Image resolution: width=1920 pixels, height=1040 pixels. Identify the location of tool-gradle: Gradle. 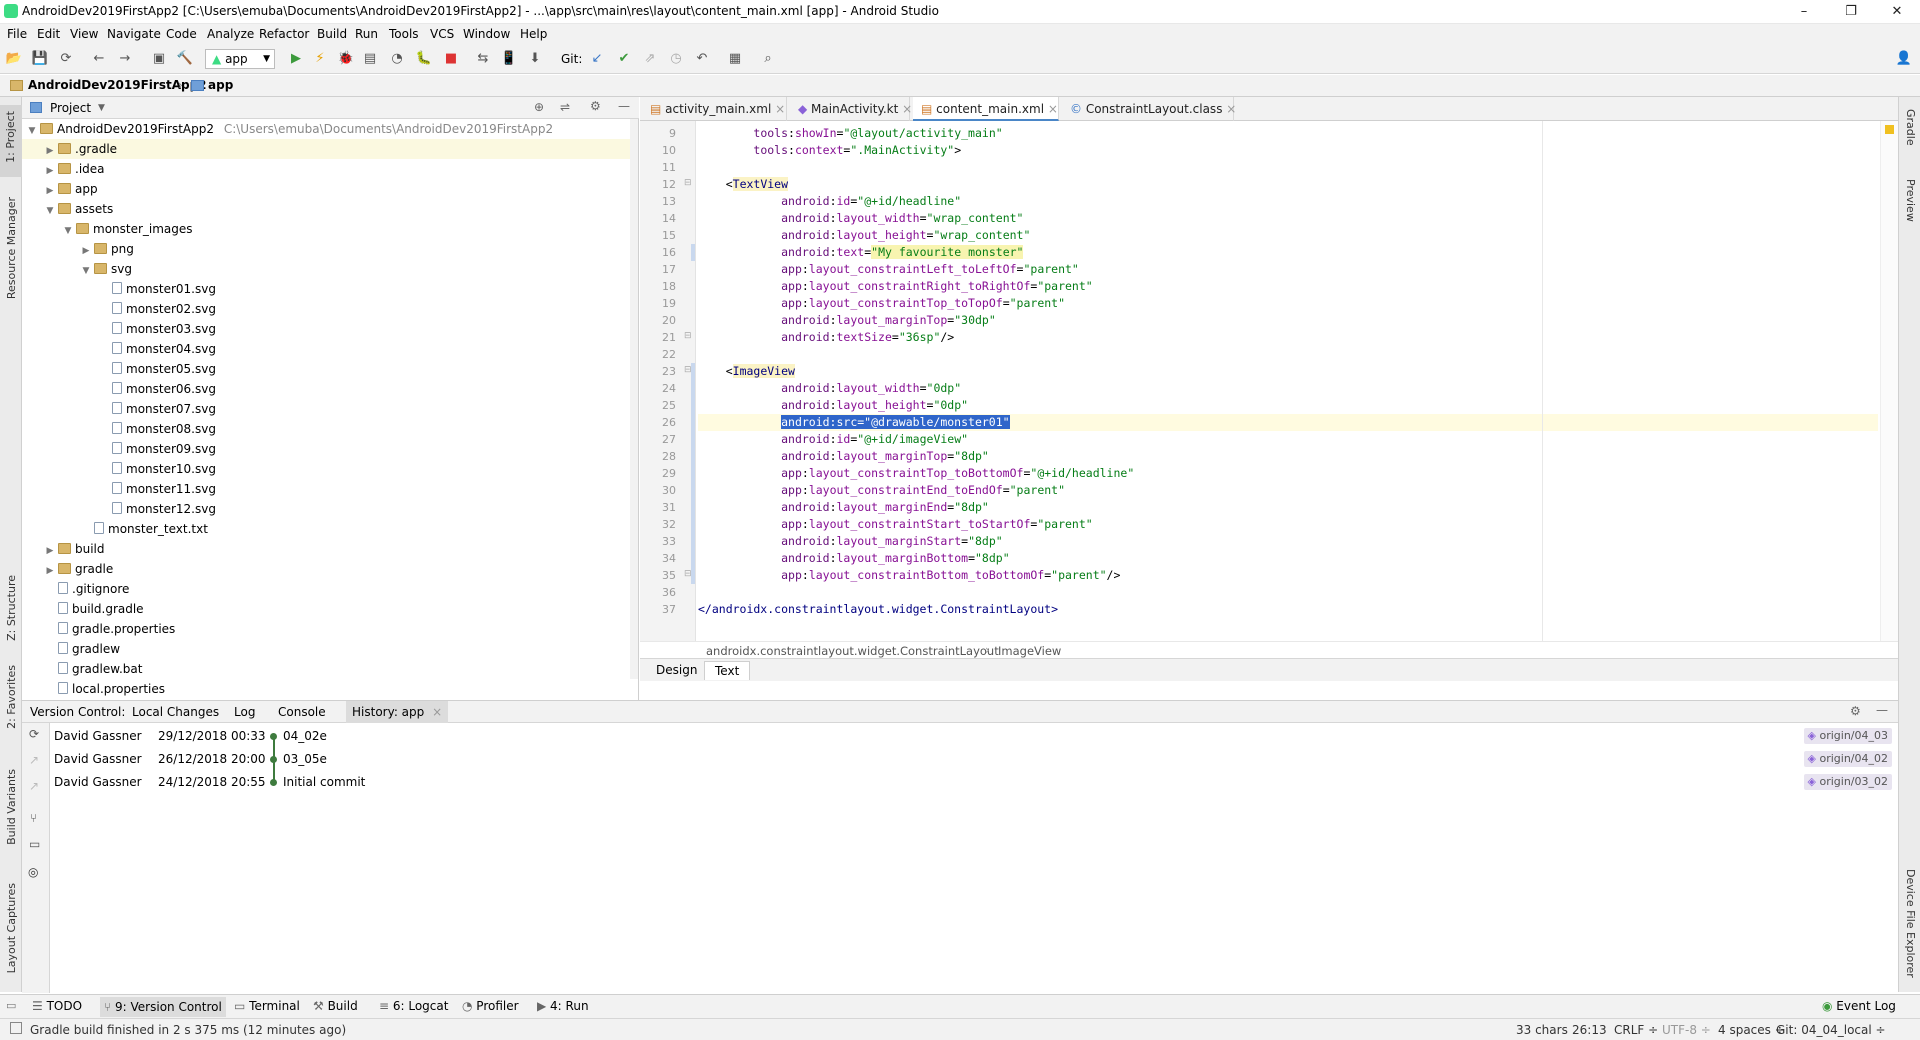
(1910, 127).